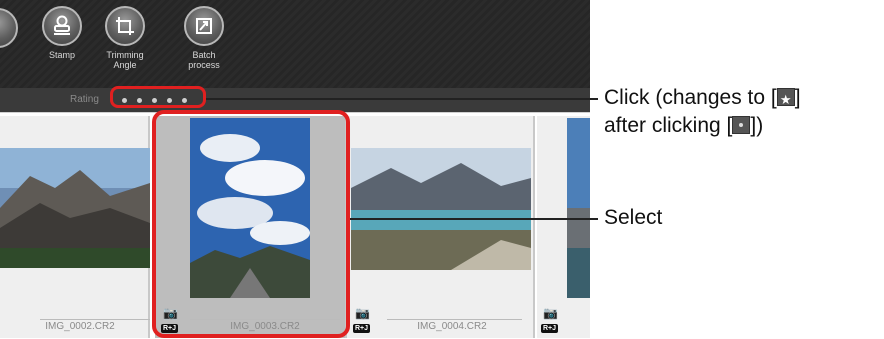  Describe the element at coordinates (797, 97) in the screenshot. I see `rating-callout-line1-end: ]` at that location.